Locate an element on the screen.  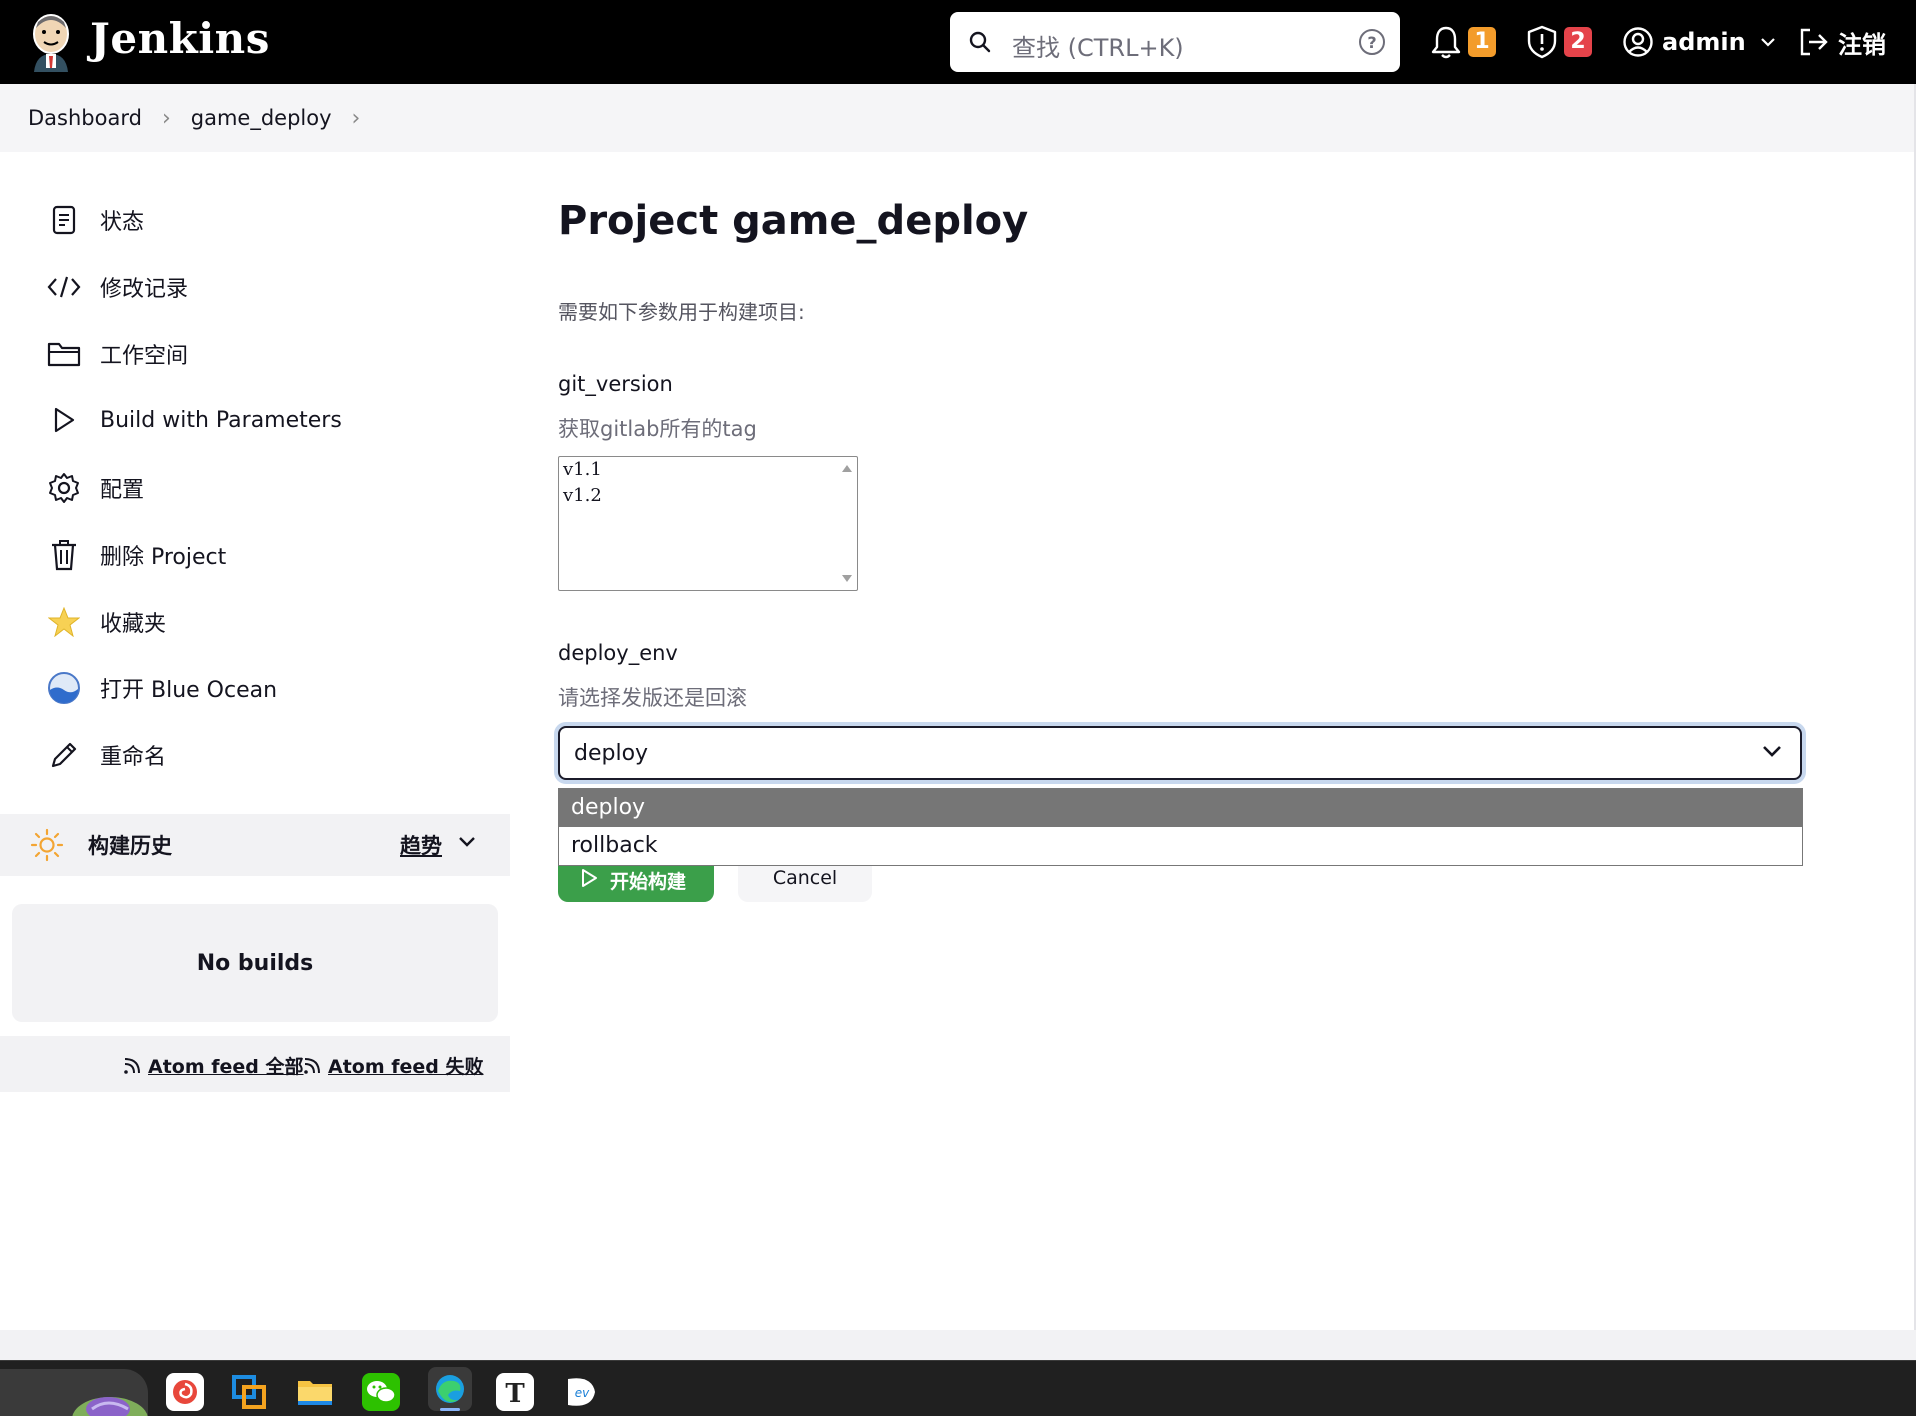
sidebar-item-label: 删除 Project is located at coordinates (163, 557).